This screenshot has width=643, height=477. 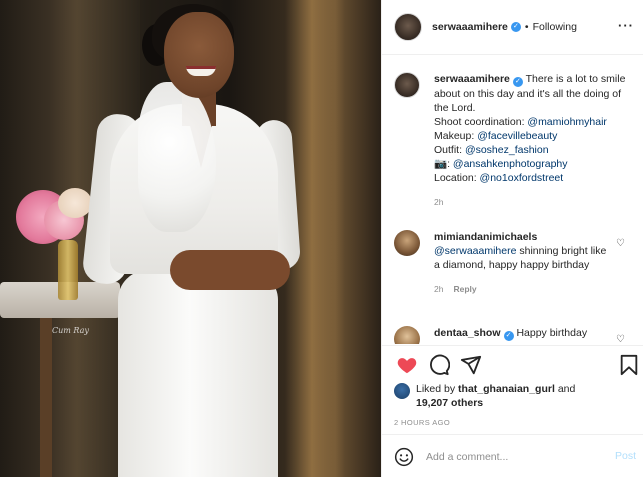 What do you see at coordinates (626, 25) in the screenshot?
I see `more-options-icon: ···` at bounding box center [626, 25].